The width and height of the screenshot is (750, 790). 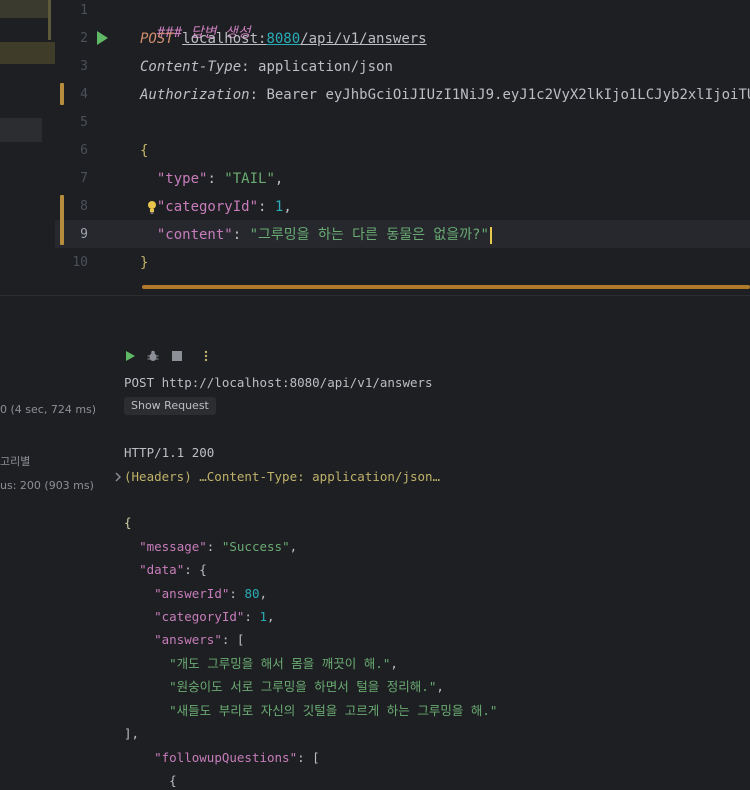 What do you see at coordinates (218, 546) in the screenshot?
I see `json-message-line: "message": "Success",` at bounding box center [218, 546].